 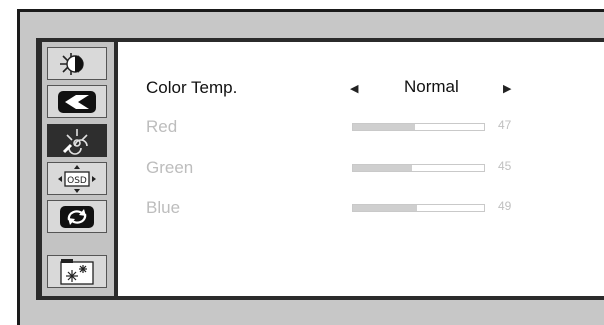 I want to click on image-setup-icon, so click(x=77, y=101).